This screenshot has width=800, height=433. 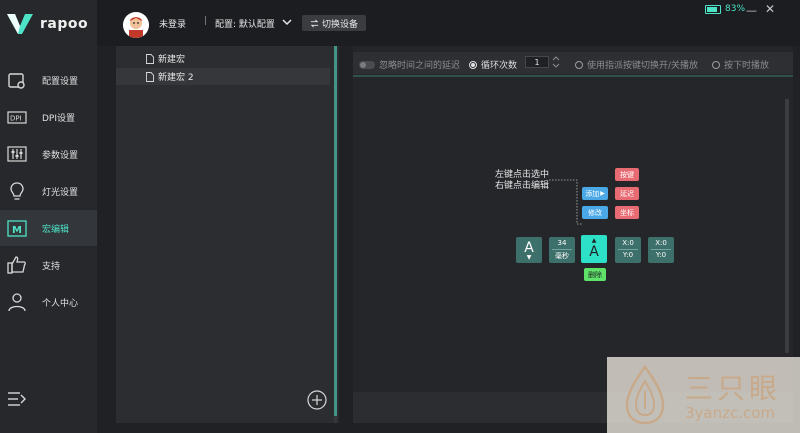 What do you see at coordinates (64, 24) in the screenshot?
I see `brand-name: rapoo` at bounding box center [64, 24].